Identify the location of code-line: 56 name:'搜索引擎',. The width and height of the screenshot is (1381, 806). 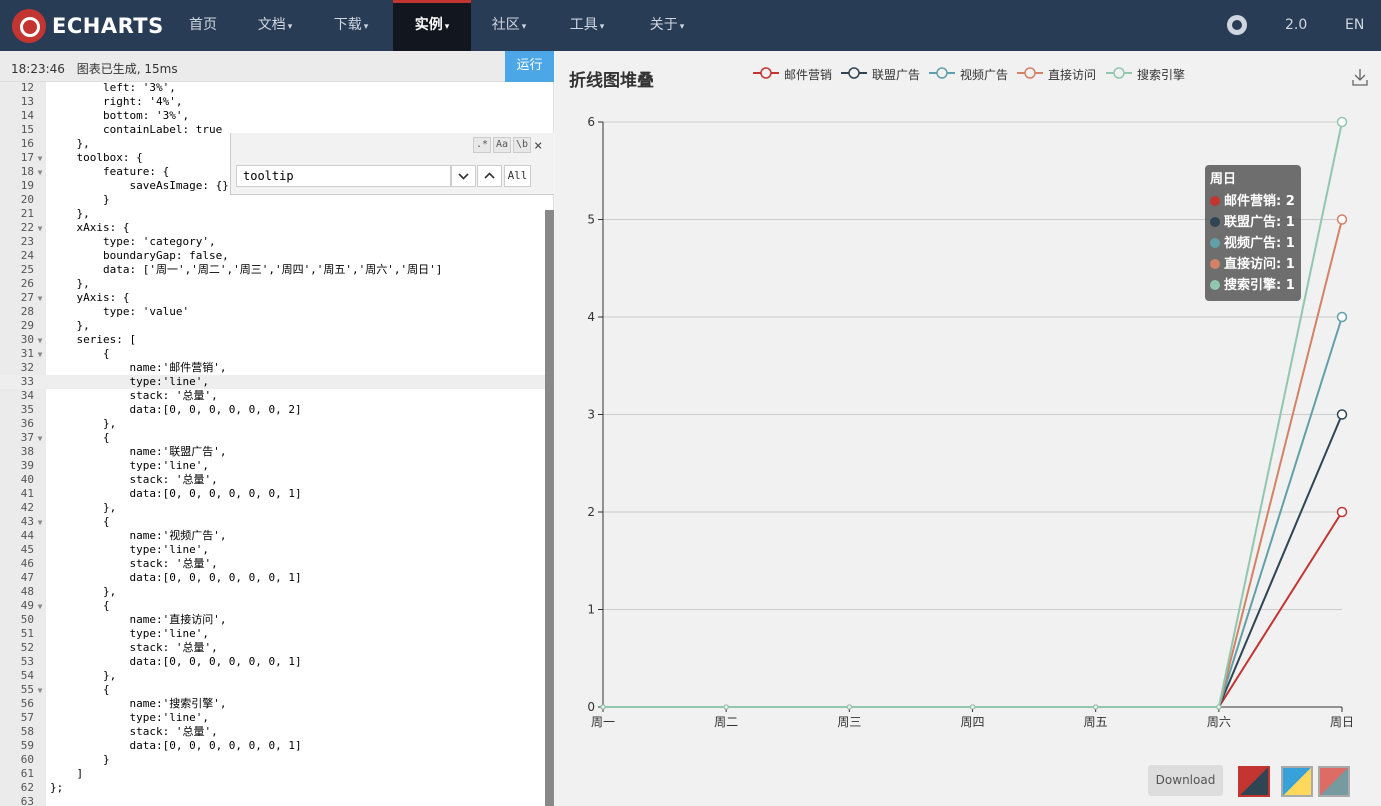
(272, 704).